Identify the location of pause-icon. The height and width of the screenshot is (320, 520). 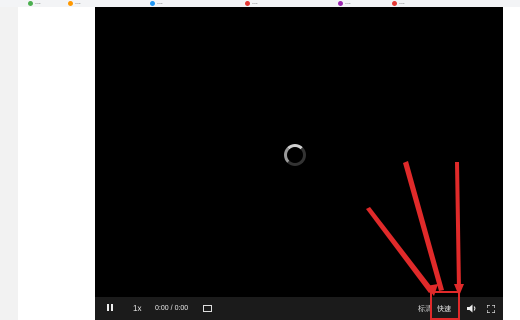
(111, 308).